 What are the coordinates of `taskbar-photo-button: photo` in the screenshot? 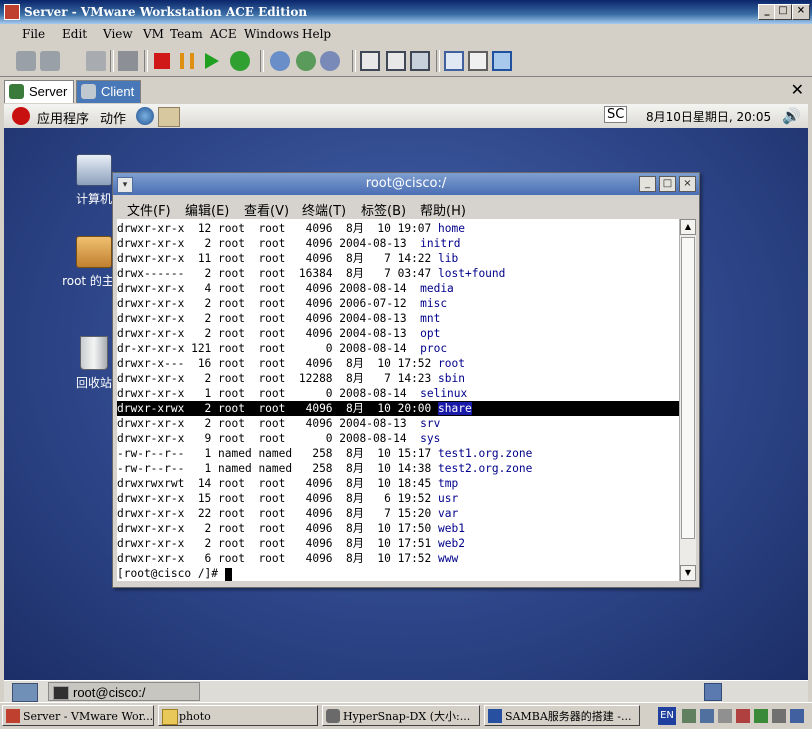 It's located at (238, 715).